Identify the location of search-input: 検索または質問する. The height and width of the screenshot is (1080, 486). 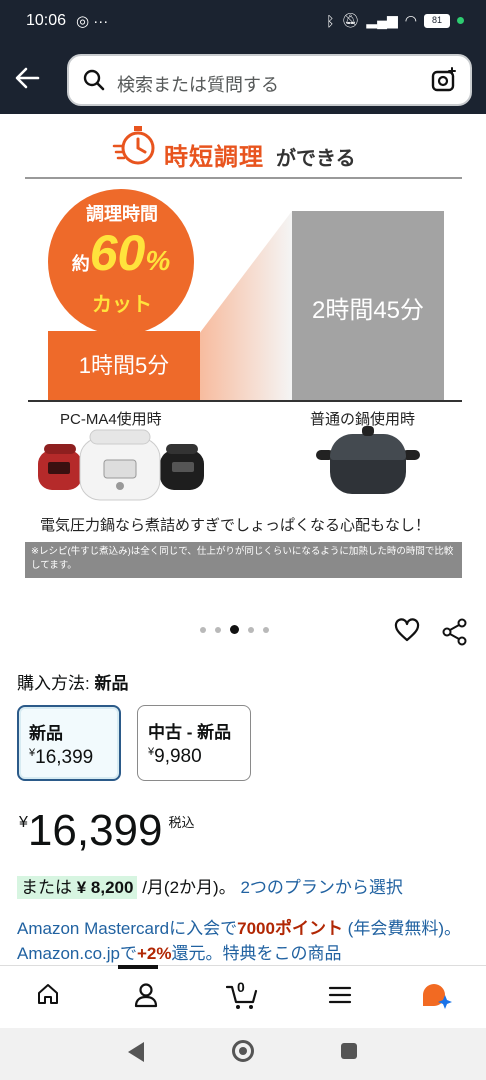
(269, 80).